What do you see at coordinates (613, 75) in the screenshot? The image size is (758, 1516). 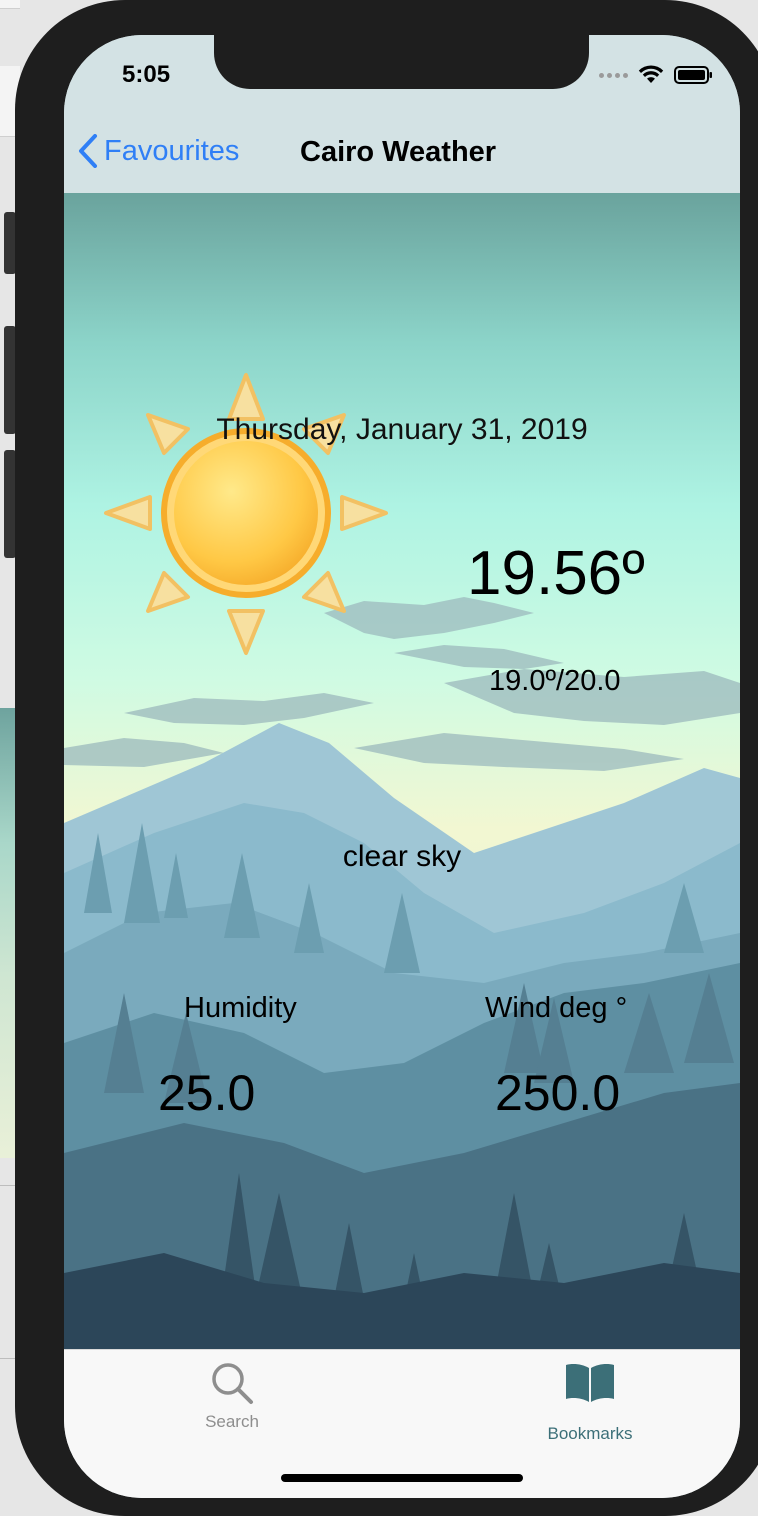 I see `cellular-signal-icon` at bounding box center [613, 75].